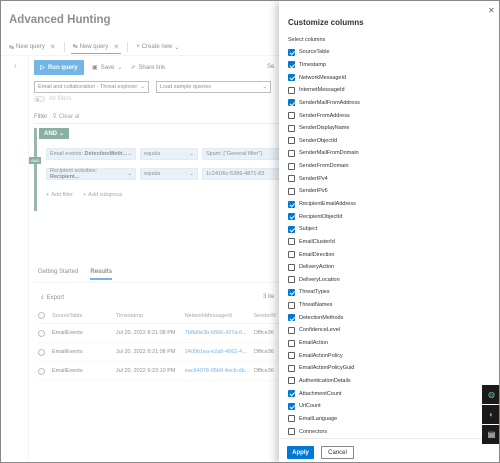 This screenshot has width=500, height=463. I want to click on column-checkbox-label: InternetMessageId, so click(322, 90).